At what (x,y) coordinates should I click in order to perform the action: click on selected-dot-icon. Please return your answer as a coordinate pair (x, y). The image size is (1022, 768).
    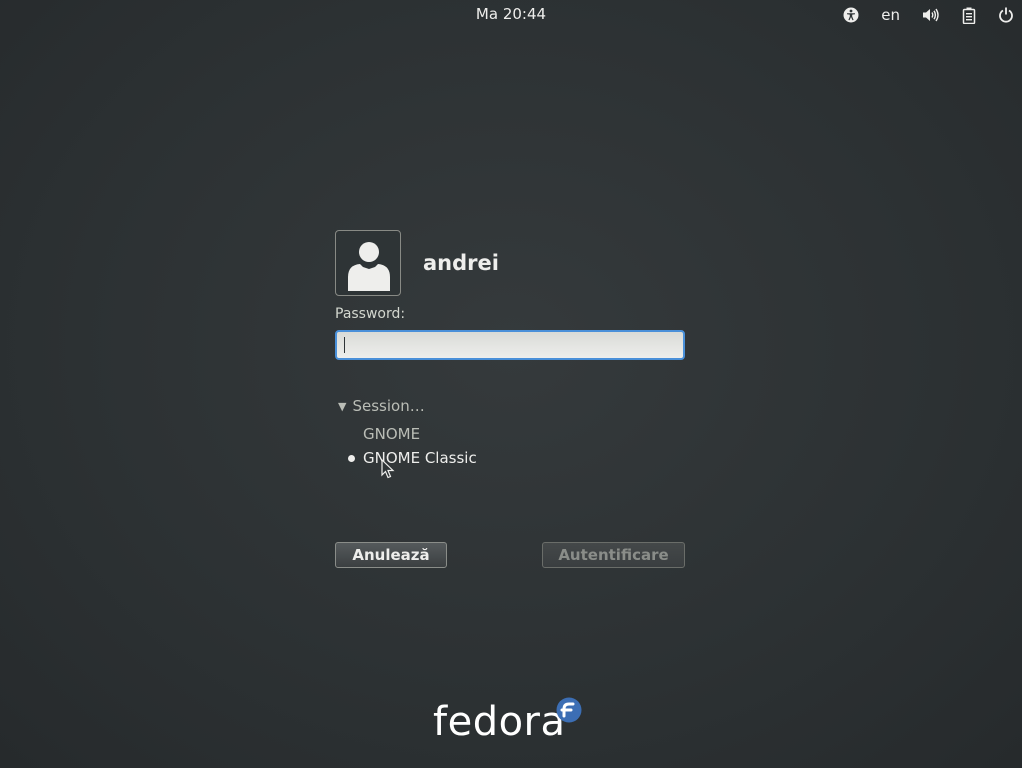
    Looking at the image, I should click on (351, 458).